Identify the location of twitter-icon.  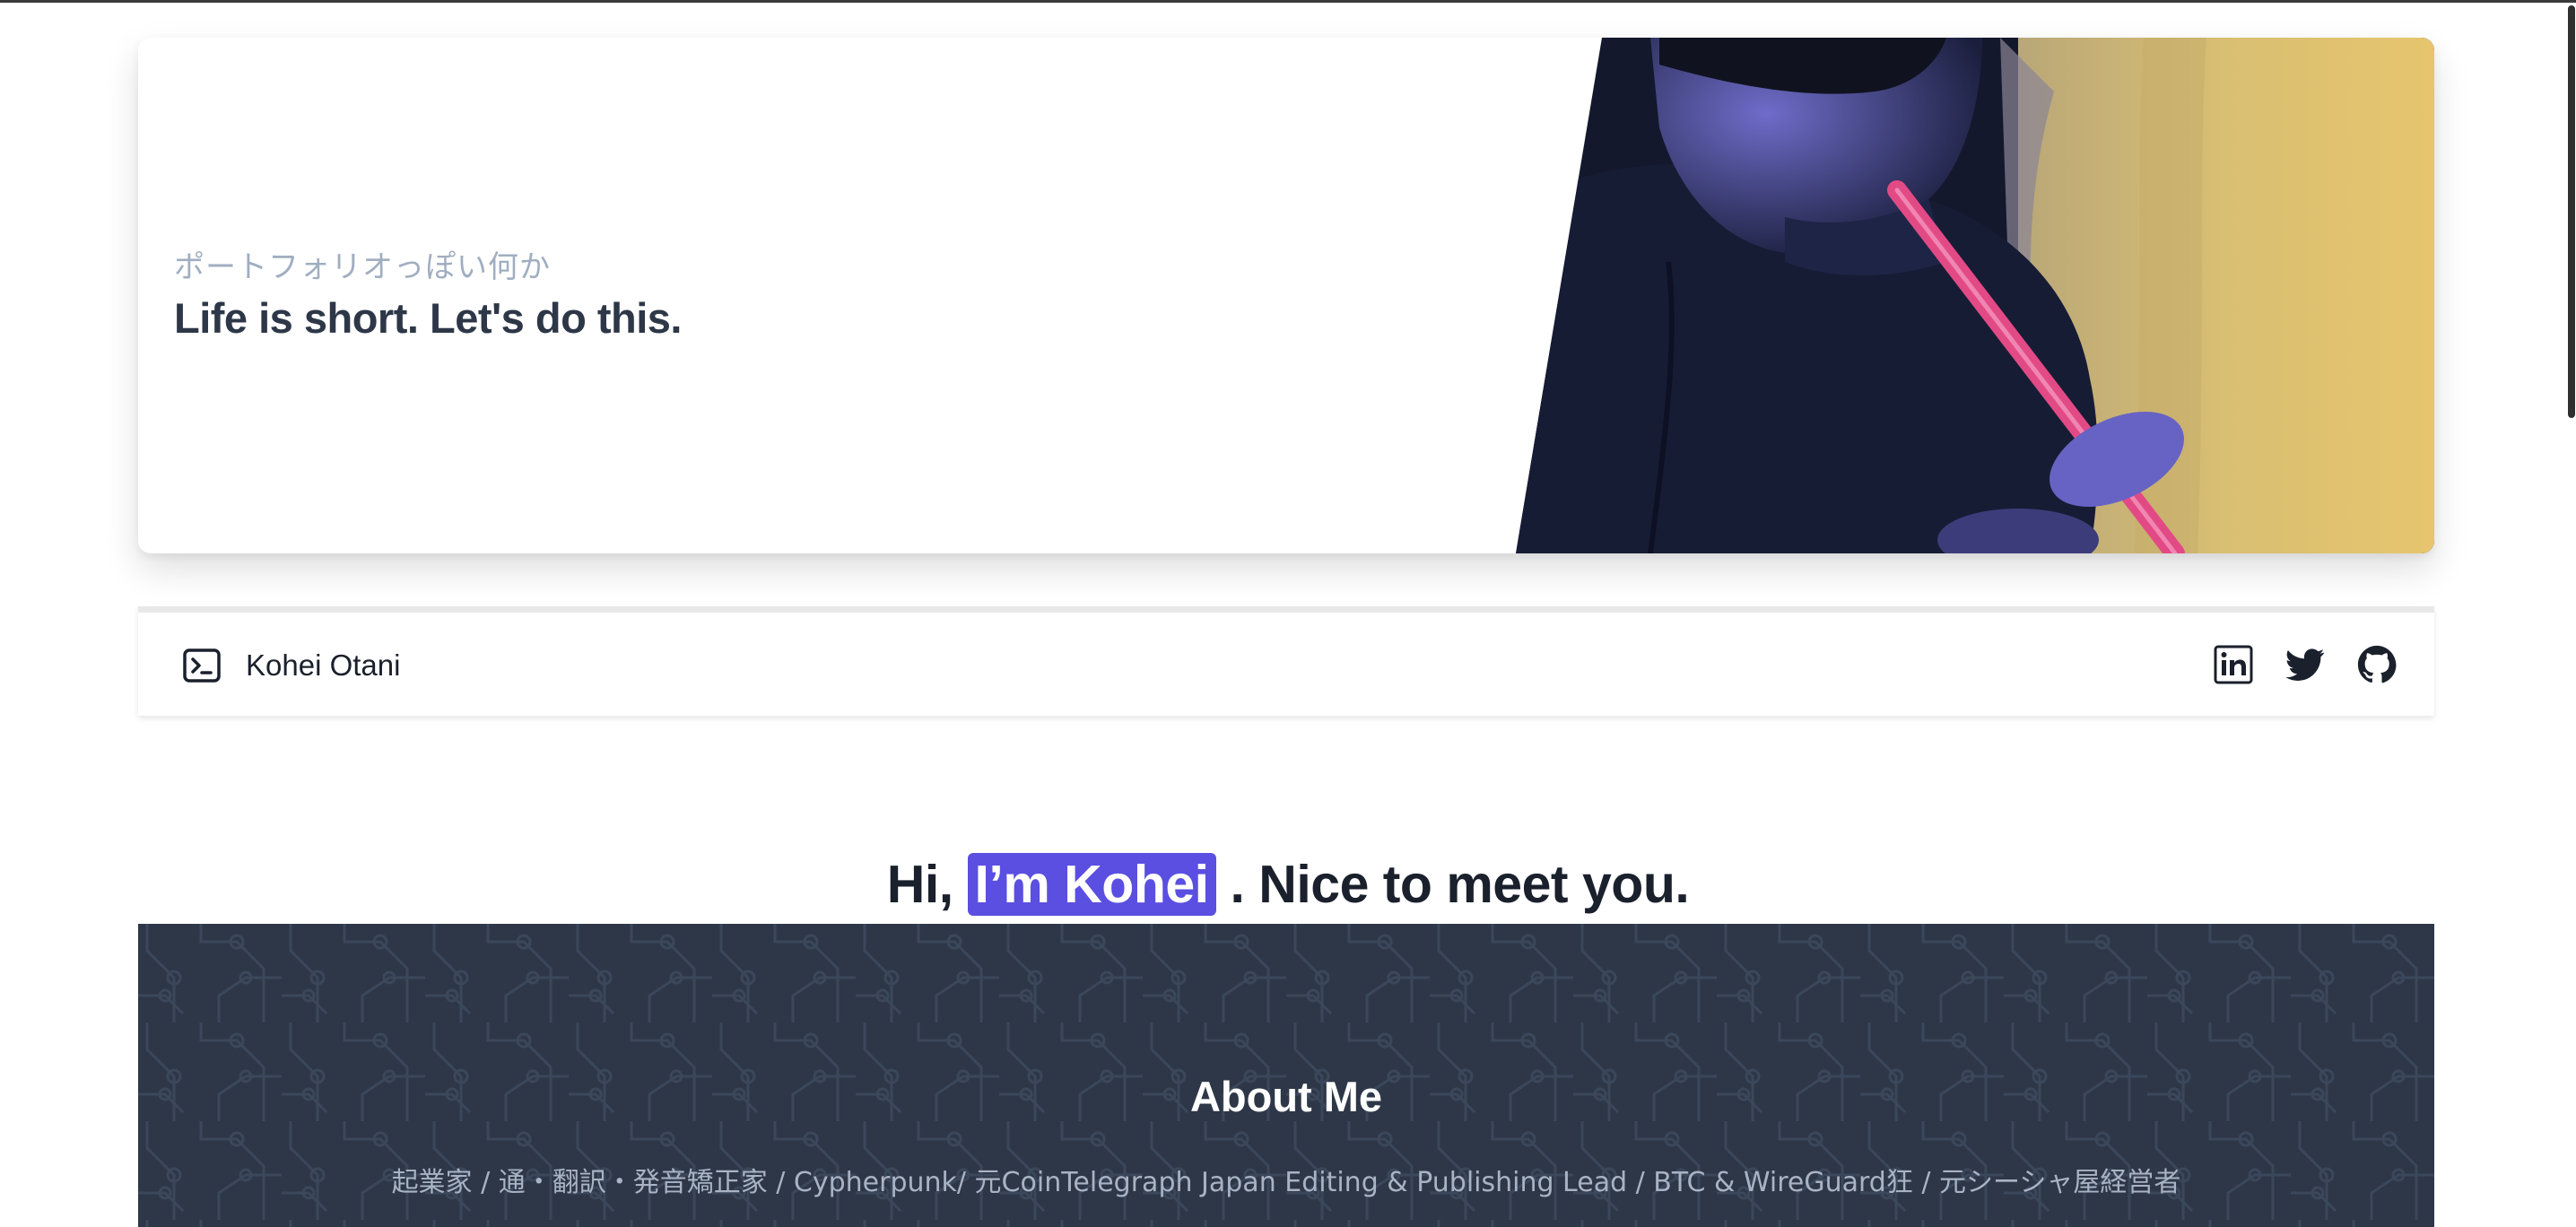
(2305, 664).